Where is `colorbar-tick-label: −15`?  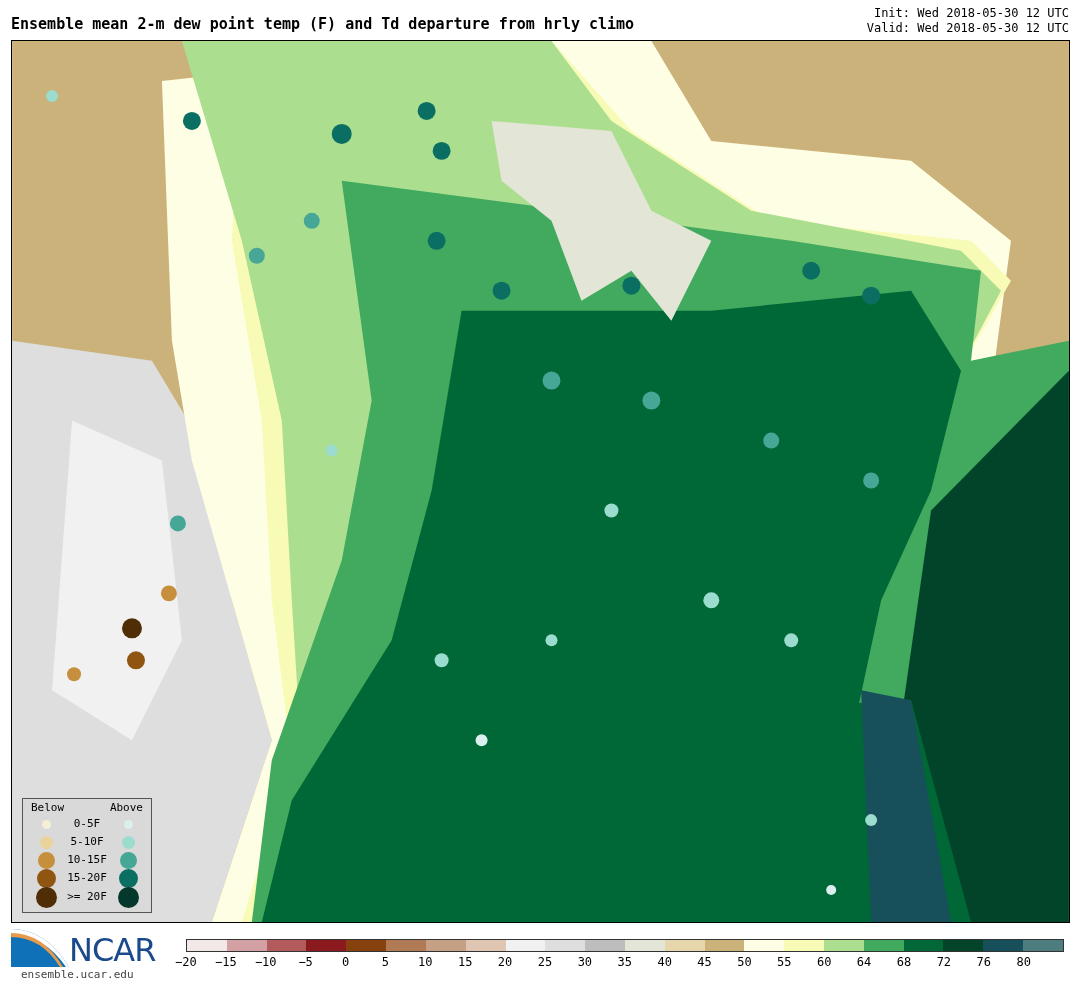 colorbar-tick-label: −15 is located at coordinates (226, 962).